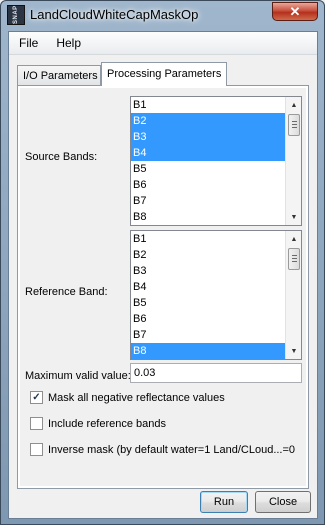  I want to click on checkmark-icon: ✓, so click(36, 397).